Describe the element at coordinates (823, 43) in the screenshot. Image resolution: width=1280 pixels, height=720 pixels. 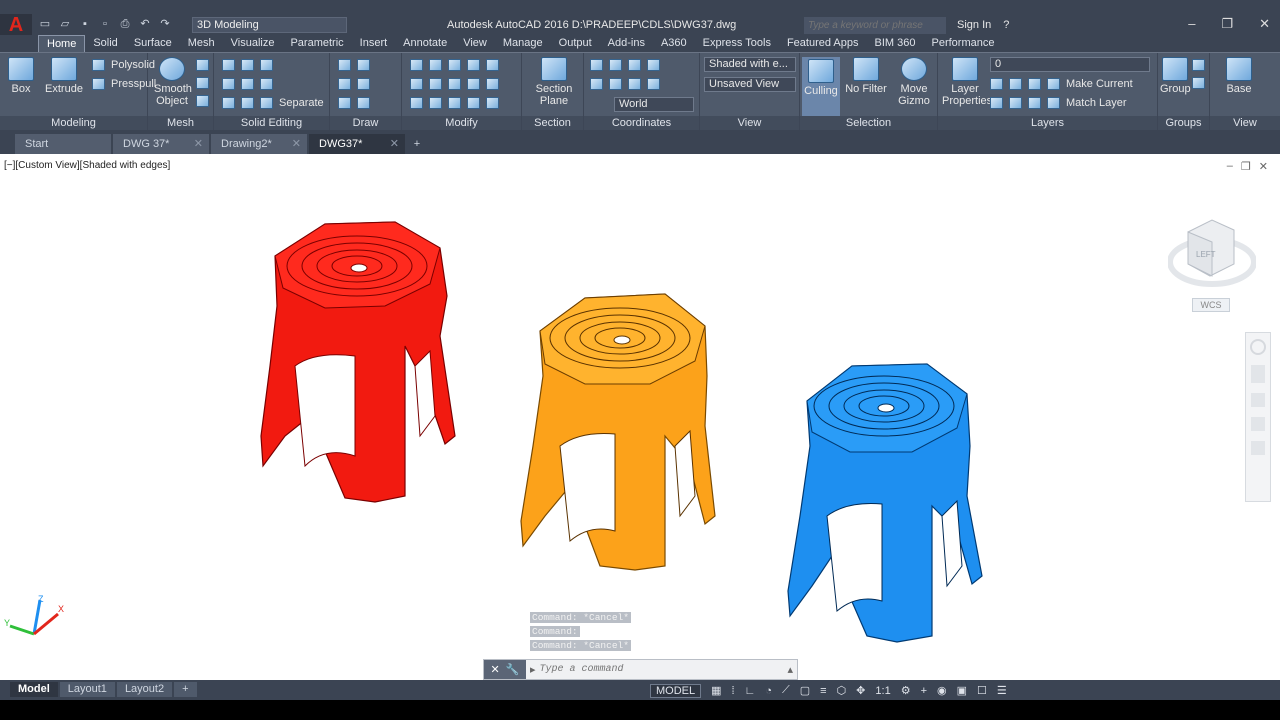
I see `tab-featured-apps: Featured Apps` at that location.